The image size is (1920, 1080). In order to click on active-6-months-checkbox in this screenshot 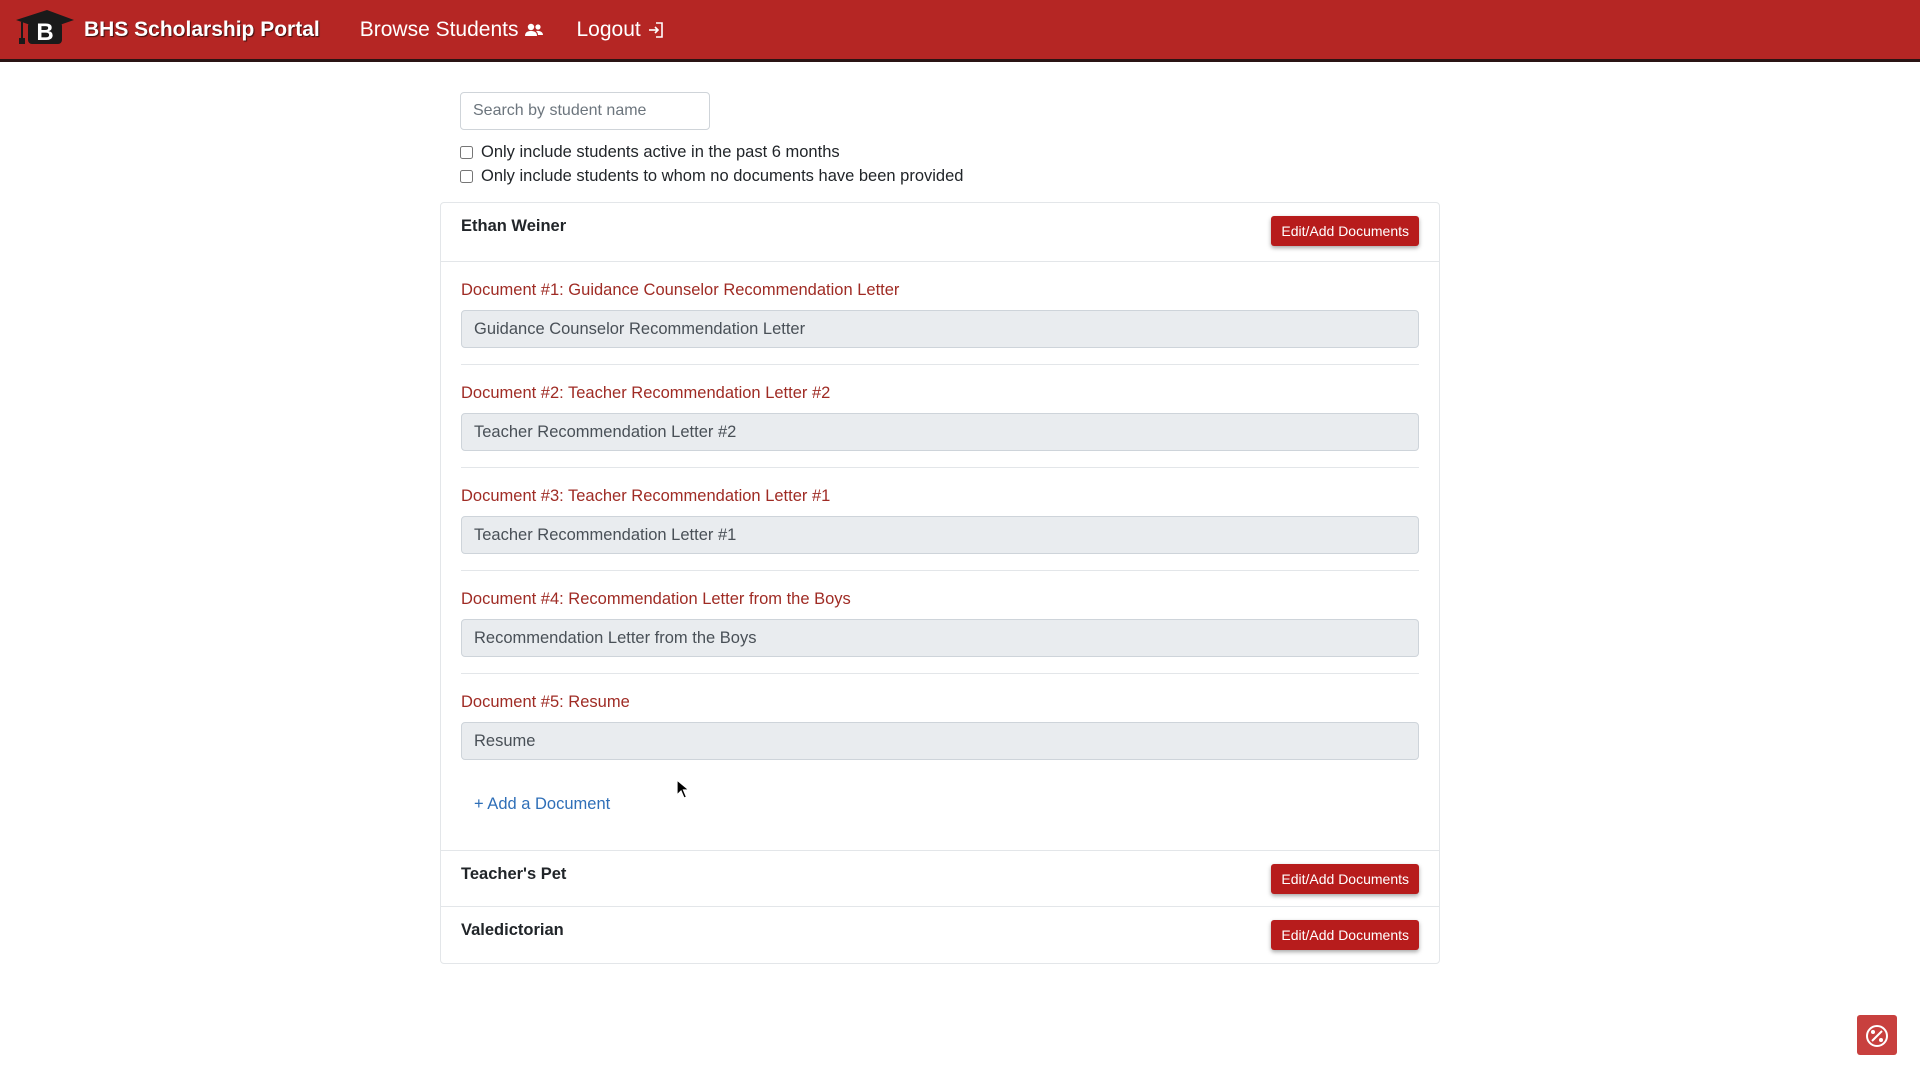, I will do `click(466, 152)`.